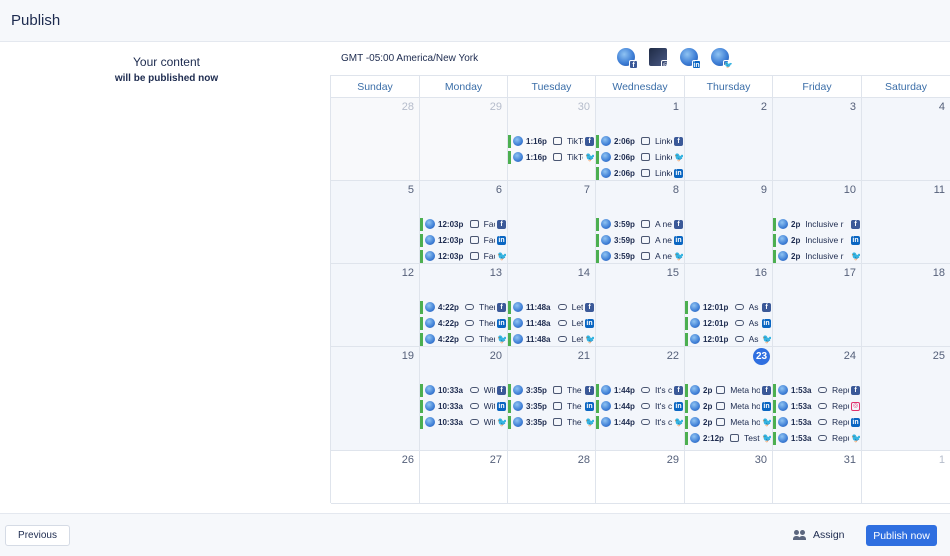 Image resolution: width=950 pixels, height=556 pixels. I want to click on scheduled-post: 1:16p TikTokf, so click(551, 141).